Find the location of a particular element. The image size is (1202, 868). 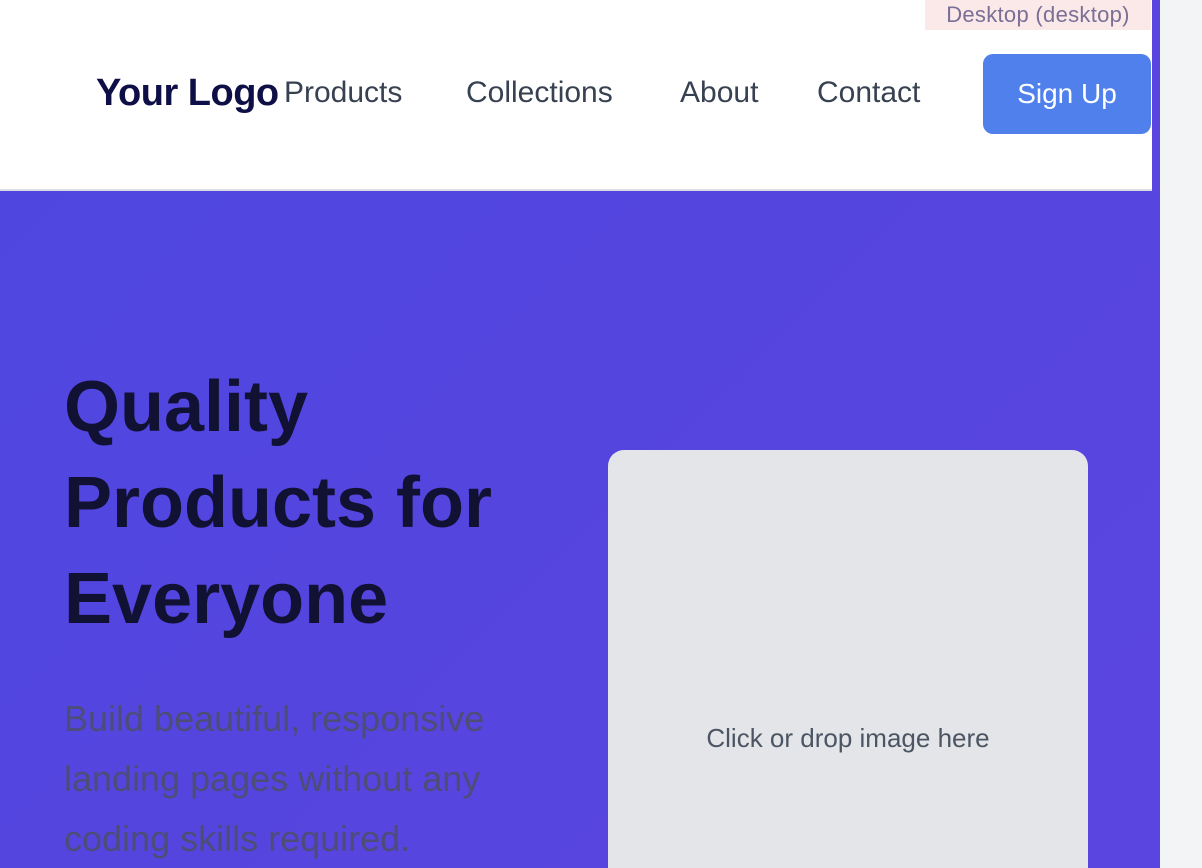

nav-link-products: Products is located at coordinates (343, 93).